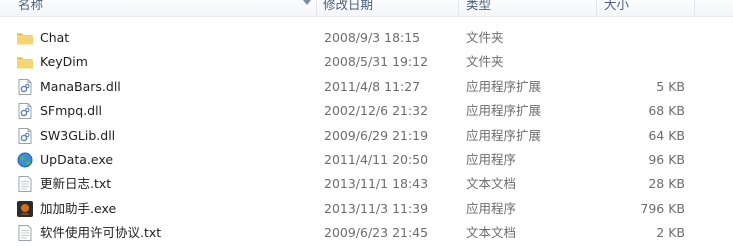  I want to click on file-size: 96 KB, so click(666, 159).